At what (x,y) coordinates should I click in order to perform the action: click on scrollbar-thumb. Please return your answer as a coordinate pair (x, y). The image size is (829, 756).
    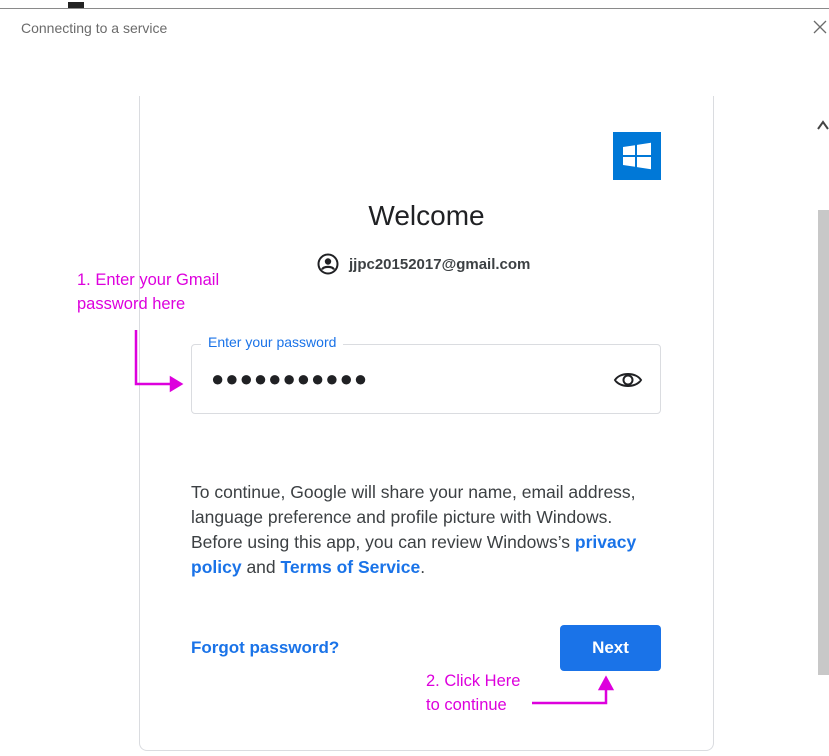
    Looking at the image, I should click on (823, 442).